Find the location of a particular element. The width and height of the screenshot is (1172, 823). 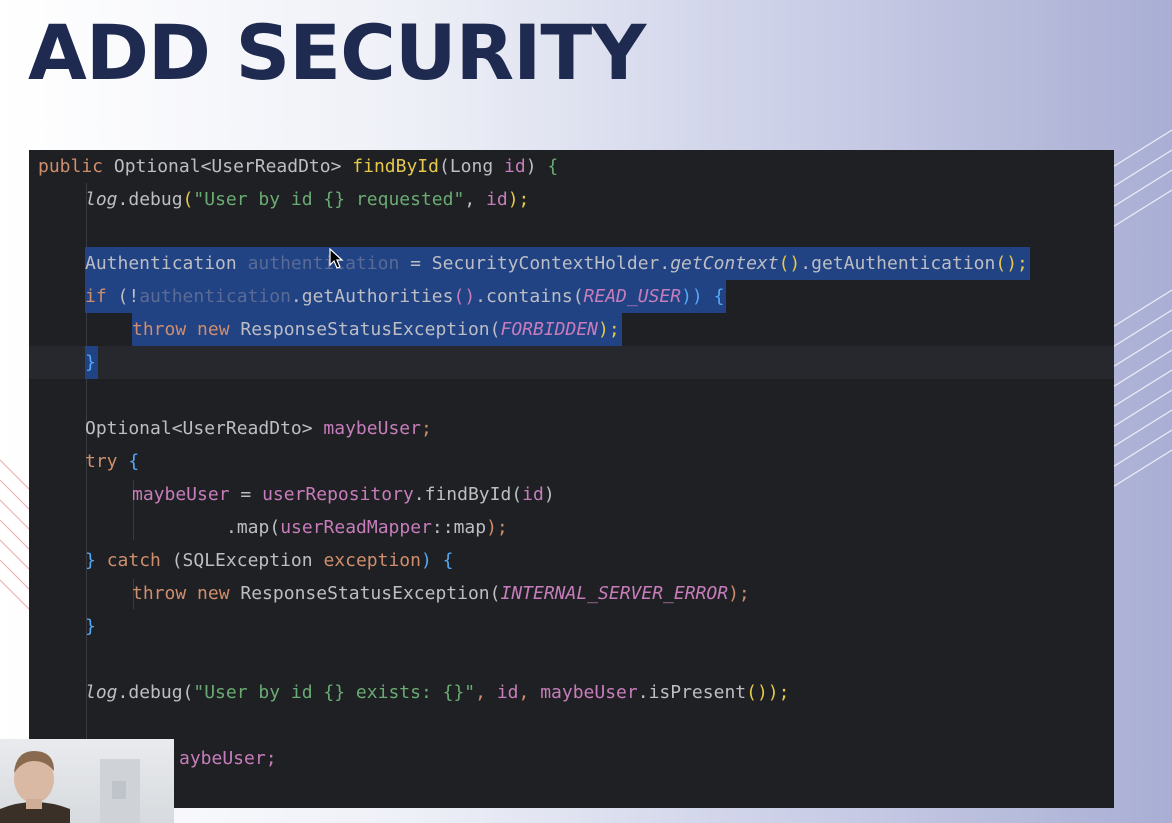

open-negate: (! is located at coordinates (123, 296).